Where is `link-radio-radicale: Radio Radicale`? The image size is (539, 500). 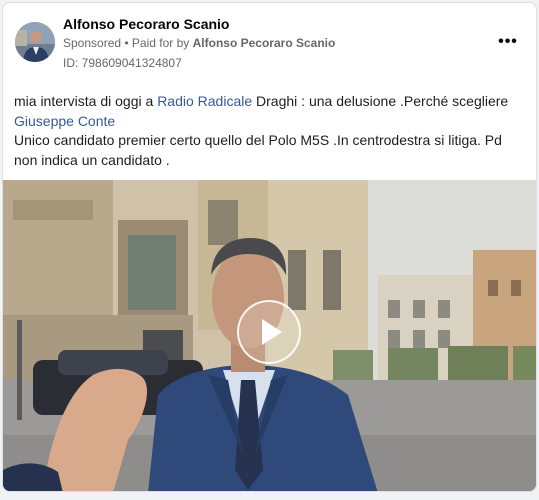
link-radio-radicale: Radio Radicale is located at coordinates (204, 101).